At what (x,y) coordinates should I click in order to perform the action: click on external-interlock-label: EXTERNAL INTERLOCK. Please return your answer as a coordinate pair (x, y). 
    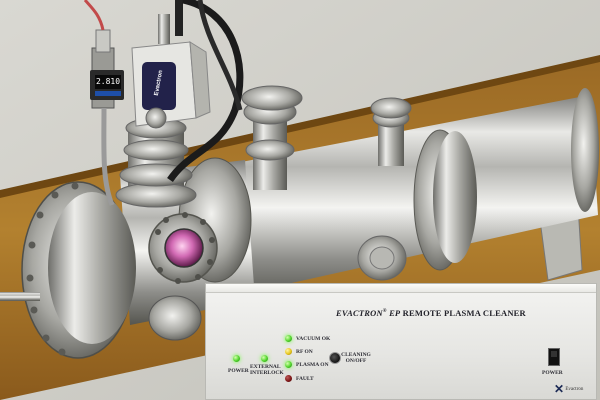
    Looking at the image, I should click on (267, 370).